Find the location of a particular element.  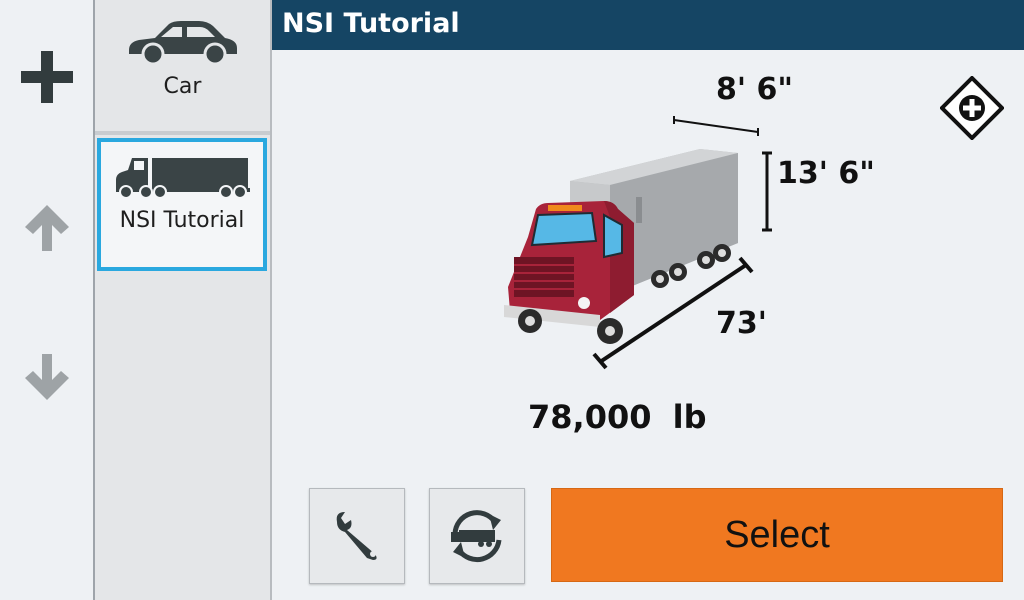

scroll-up-button is located at coordinates (47, 227).